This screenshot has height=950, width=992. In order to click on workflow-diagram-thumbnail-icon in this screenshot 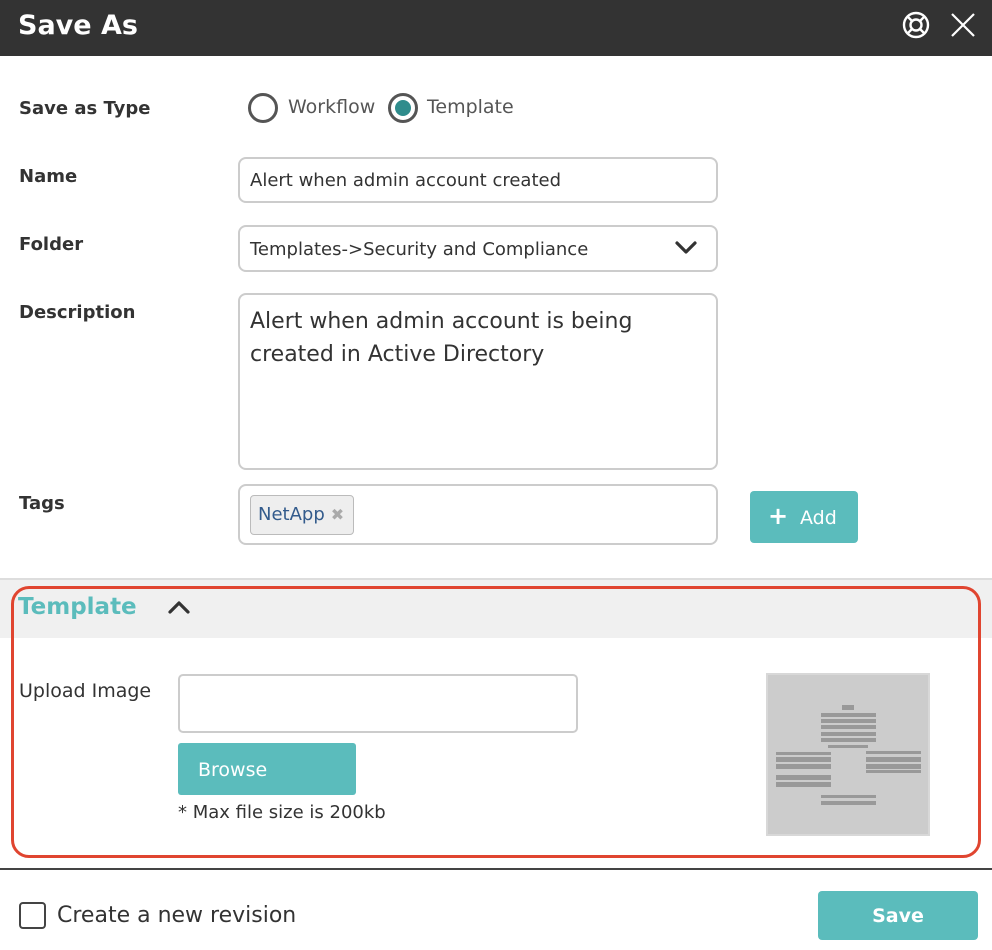, I will do `click(848, 755)`.